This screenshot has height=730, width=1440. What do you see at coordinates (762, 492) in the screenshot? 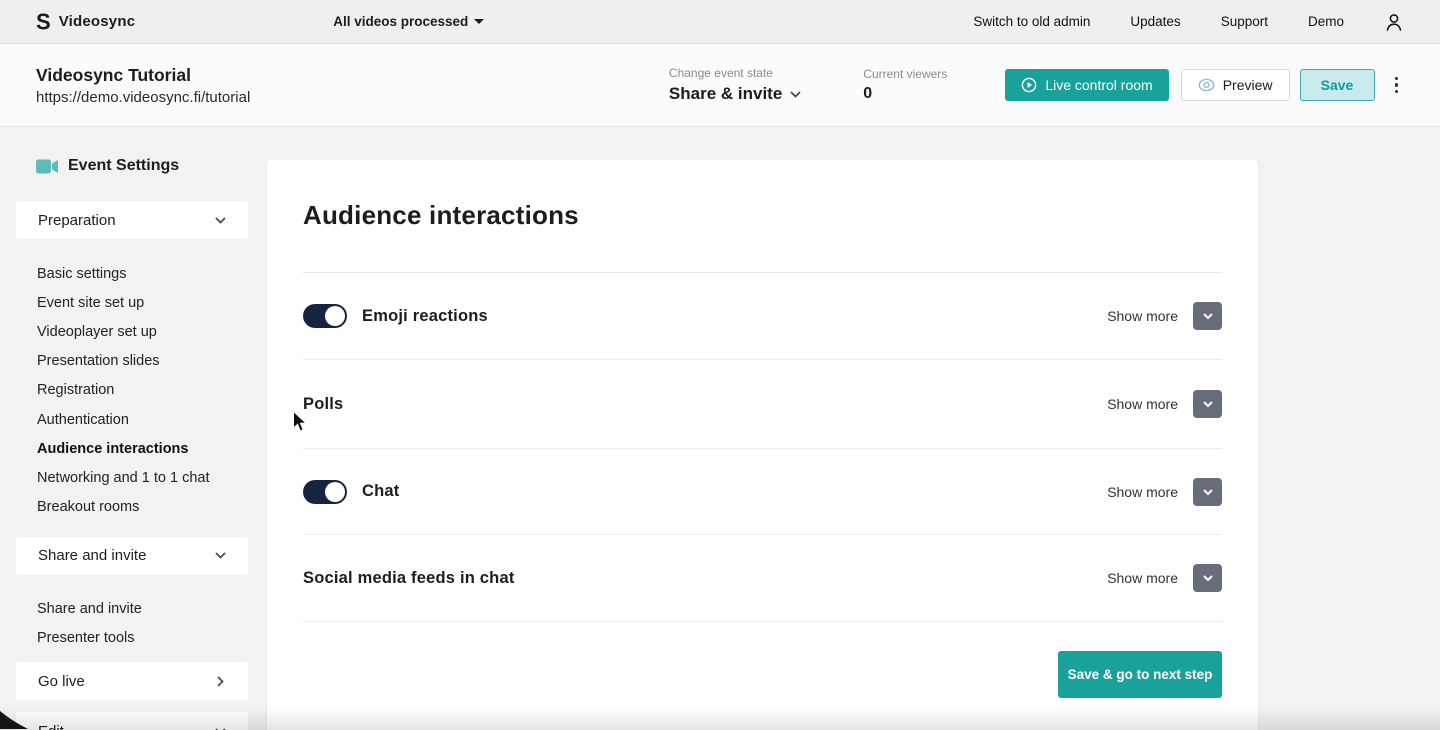
I see `setting-row-chat: Chat Show more` at bounding box center [762, 492].